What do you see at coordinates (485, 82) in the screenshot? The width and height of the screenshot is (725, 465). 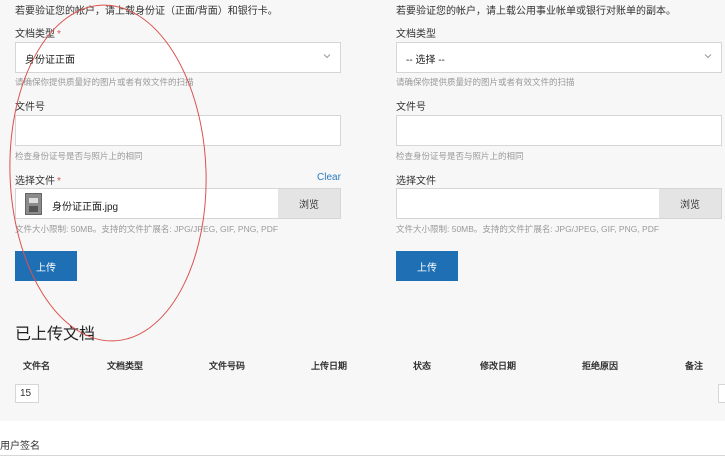 I see `right-doc-type-hint: 请确保你提供质量好的图片或者有效文件的扫描` at bounding box center [485, 82].